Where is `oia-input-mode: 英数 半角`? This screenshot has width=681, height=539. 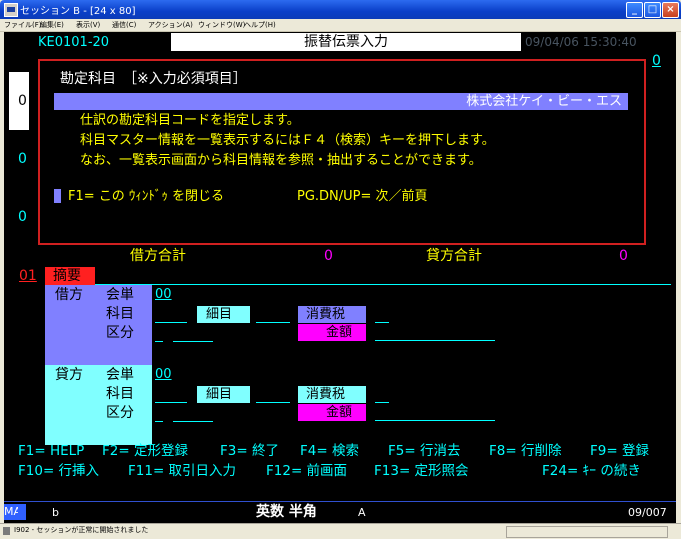
oia-input-mode: 英数 半角 is located at coordinates (286, 512).